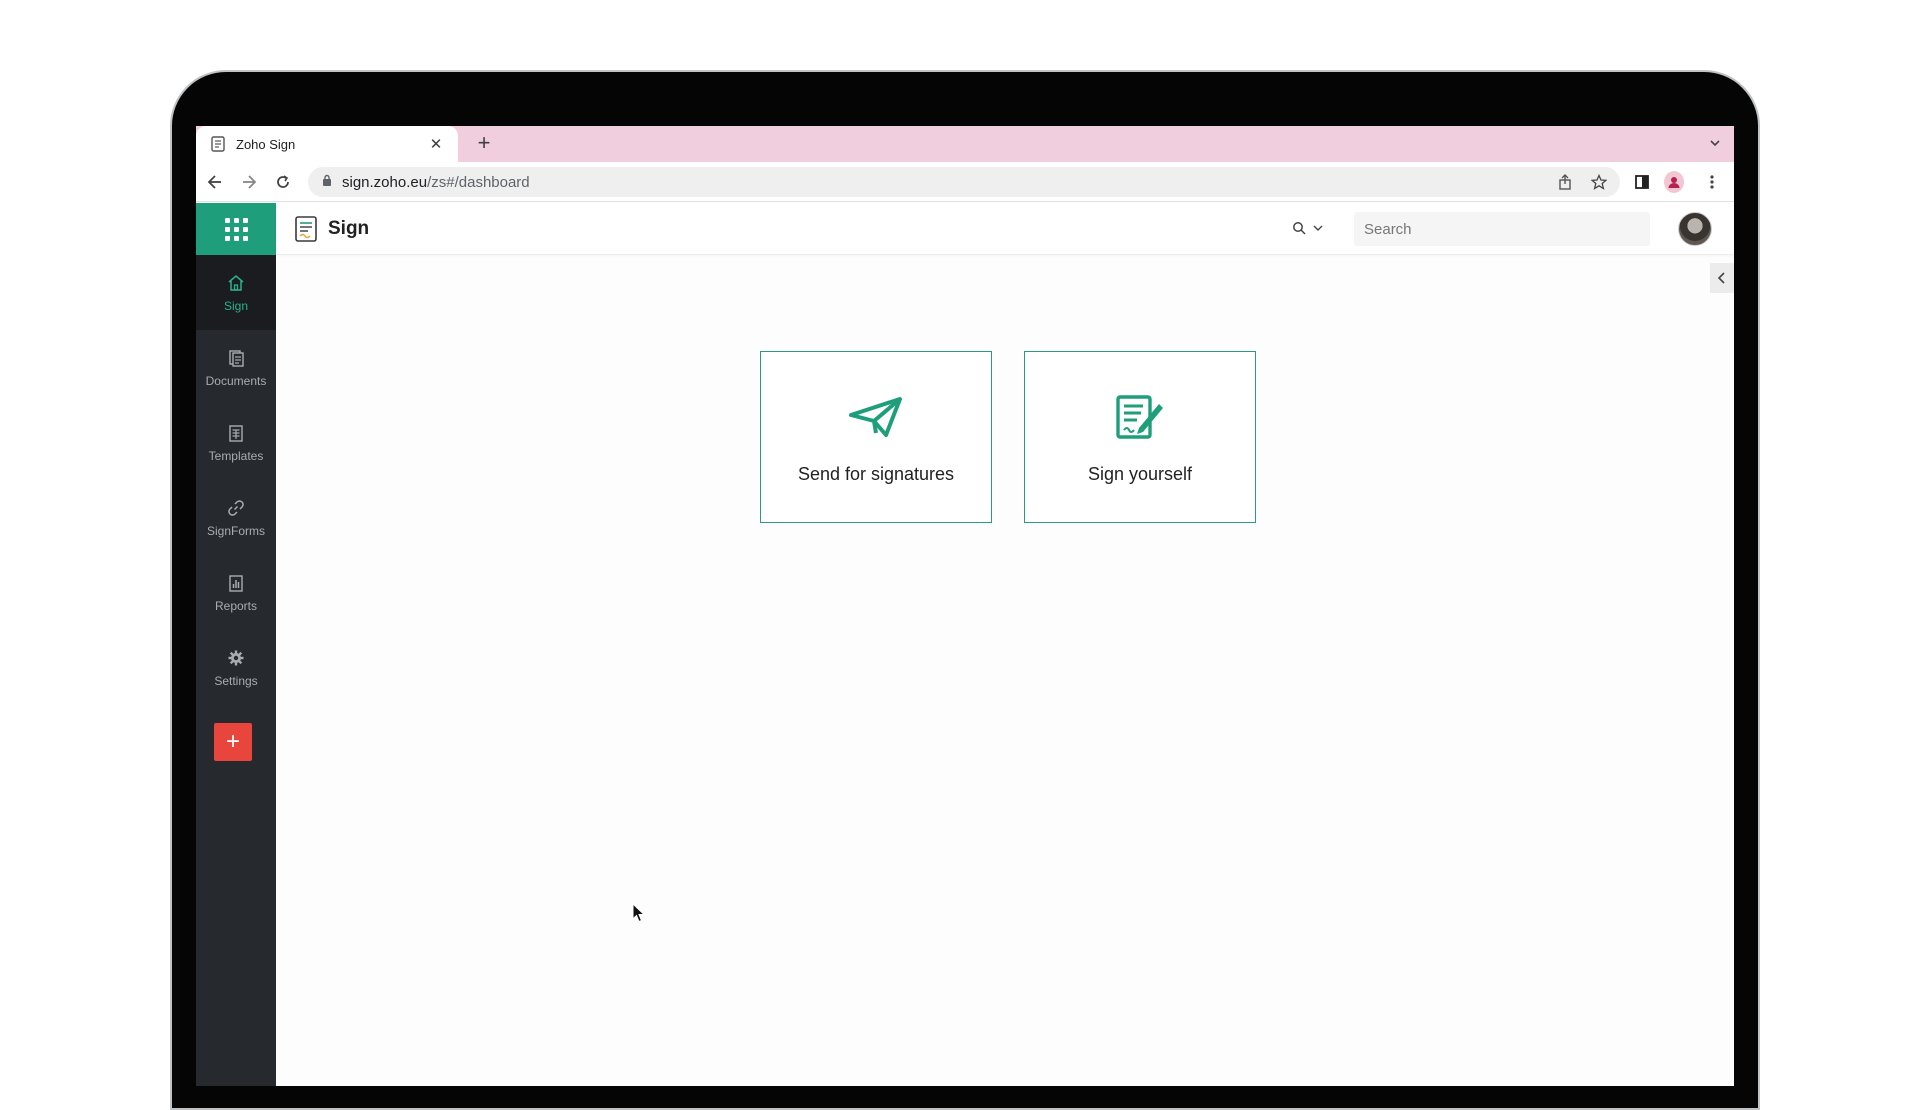 The image size is (1920, 1110). What do you see at coordinates (327, 182) in the screenshot?
I see `lock-icon` at bounding box center [327, 182].